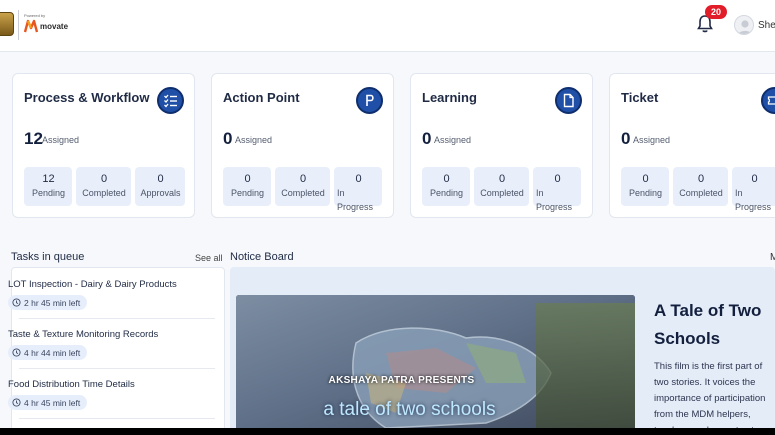 The height and width of the screenshot is (435, 775). Describe the element at coordinates (87, 97) in the screenshot. I see `card-title: Process & Workflow` at that location.